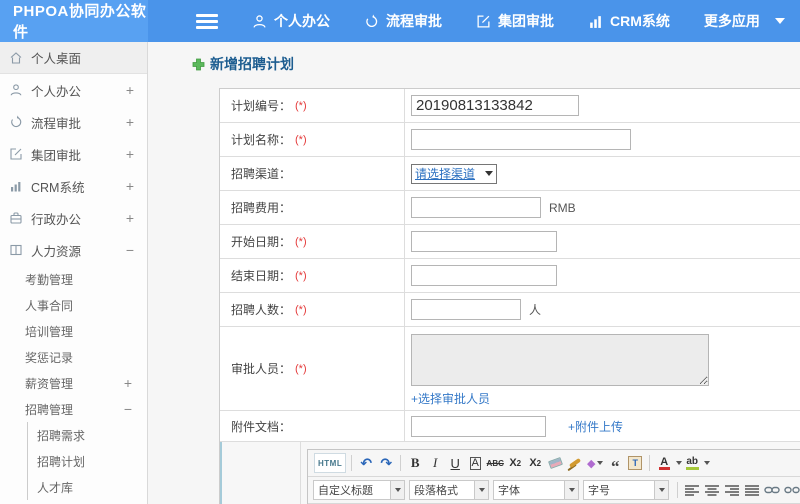  Describe the element at coordinates (73, 218) in the screenshot. I see `sidebar-item-admin-office: 行政办公 +` at that location.